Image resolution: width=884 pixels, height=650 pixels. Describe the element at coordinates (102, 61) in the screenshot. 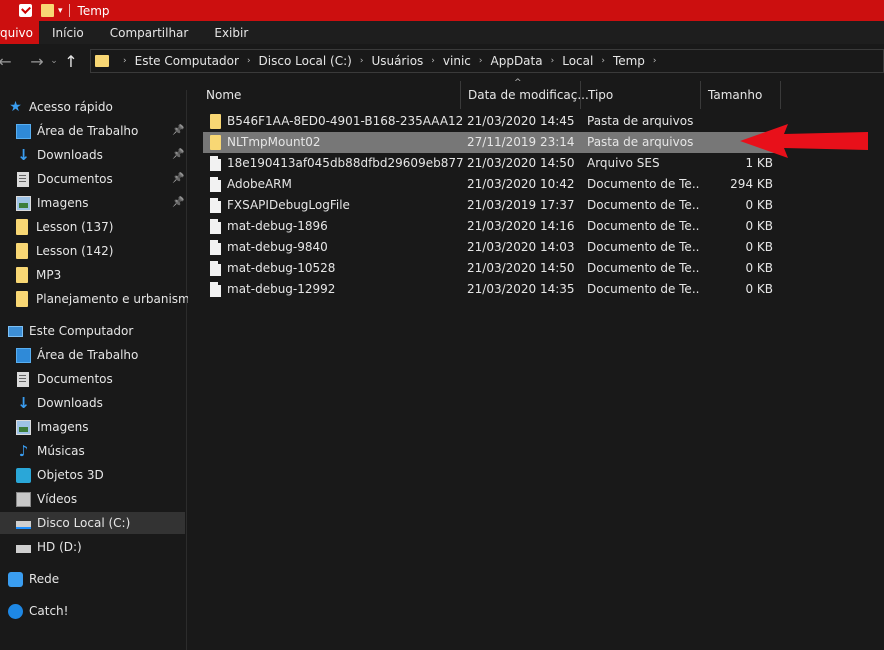

I see `address-folder-icon` at that location.